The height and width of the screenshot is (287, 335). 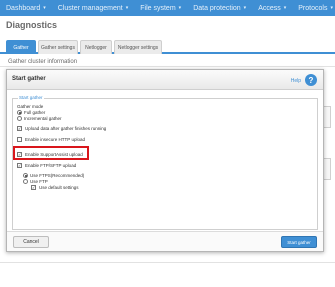 What do you see at coordinates (299, 242) in the screenshot?
I see `start-gather-button: Start gather` at bounding box center [299, 242].